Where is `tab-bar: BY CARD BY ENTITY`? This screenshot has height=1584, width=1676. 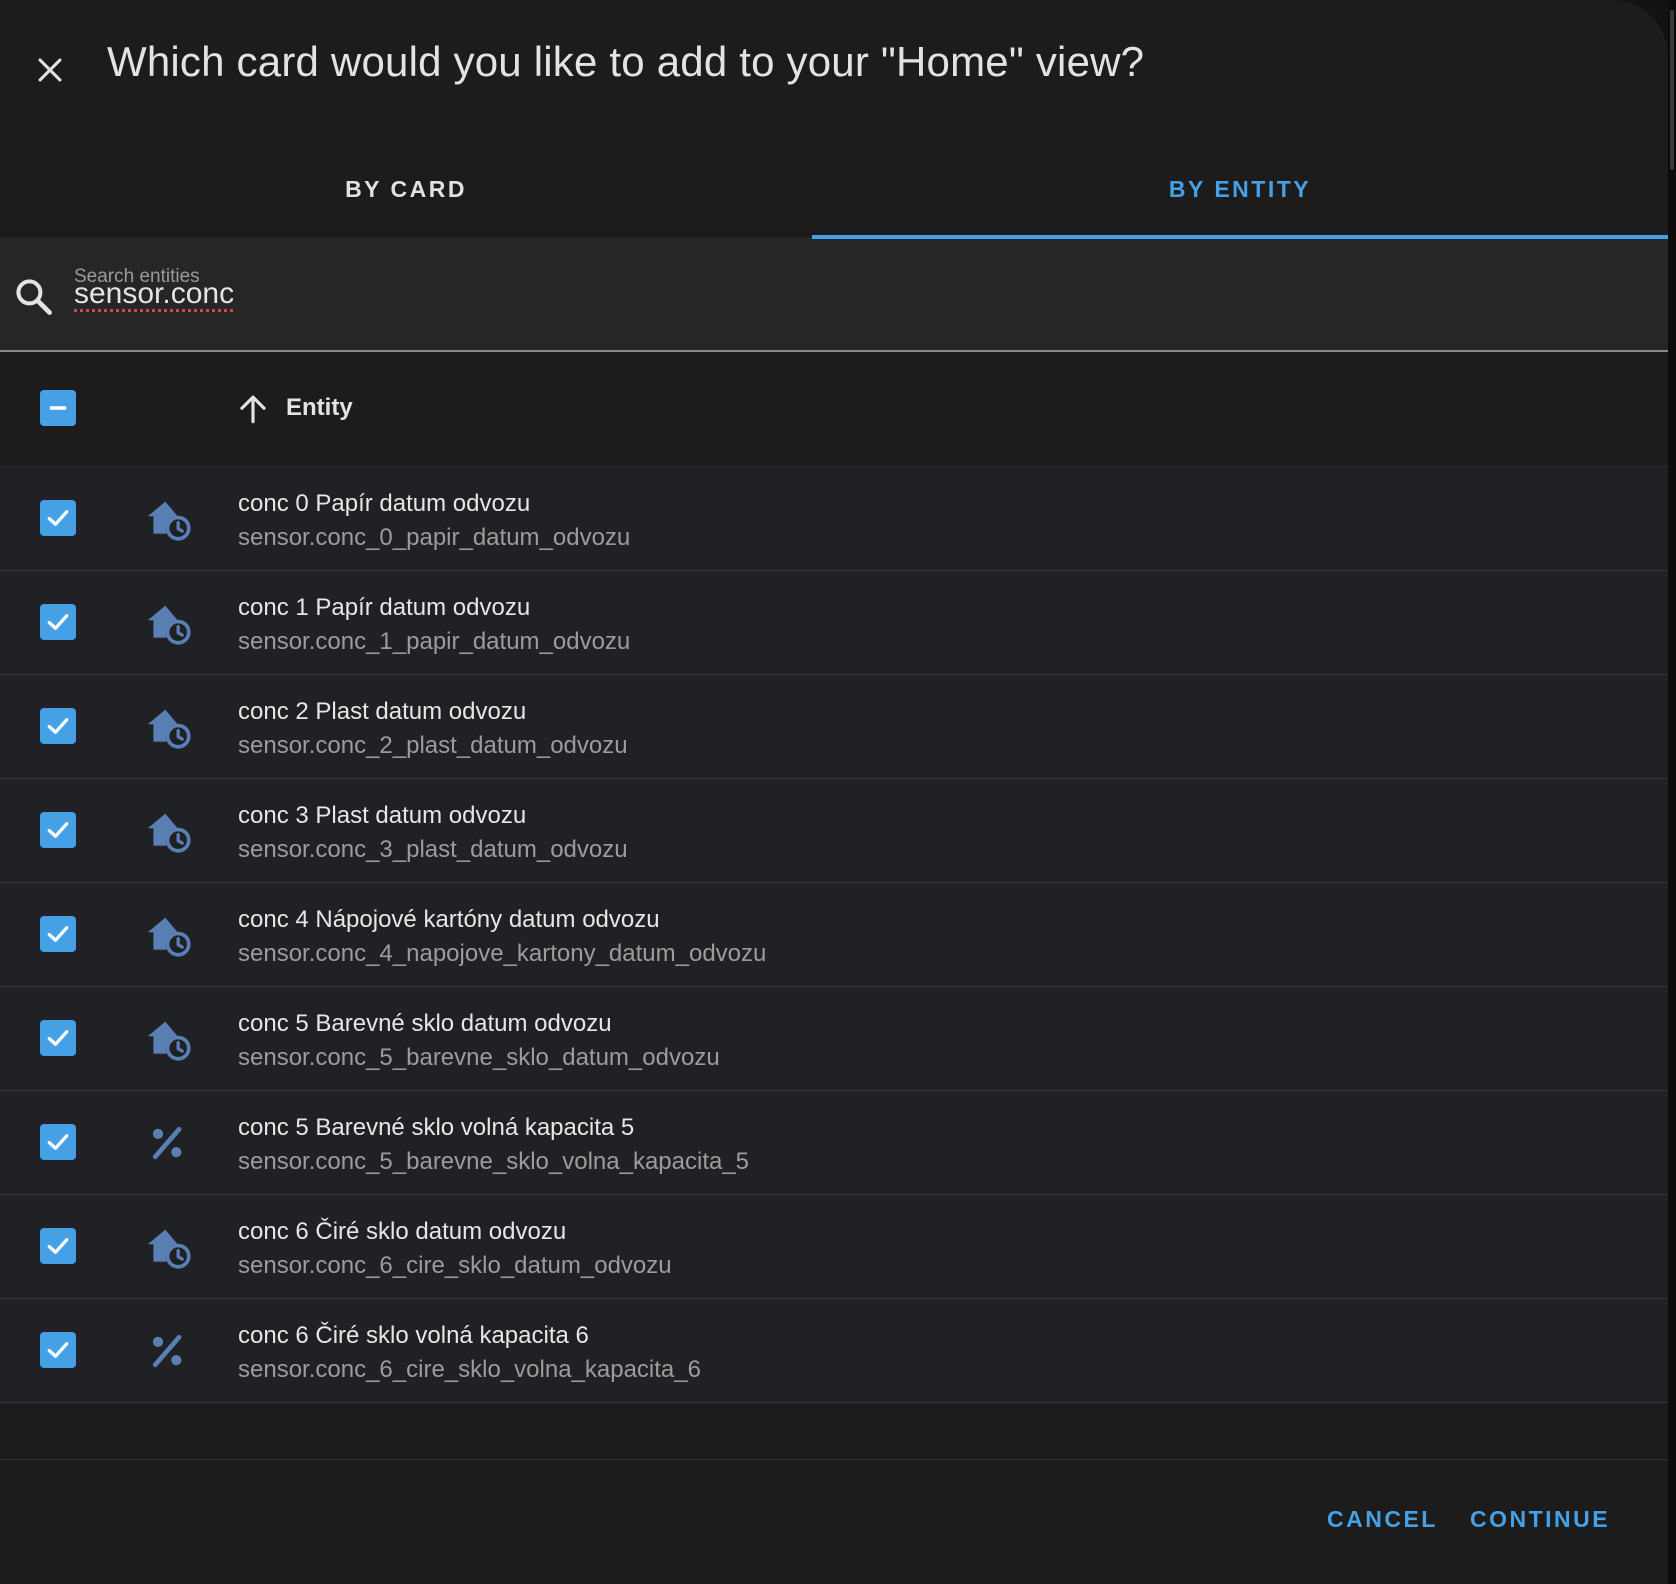 tab-bar: BY CARD BY ENTITY is located at coordinates (834, 189).